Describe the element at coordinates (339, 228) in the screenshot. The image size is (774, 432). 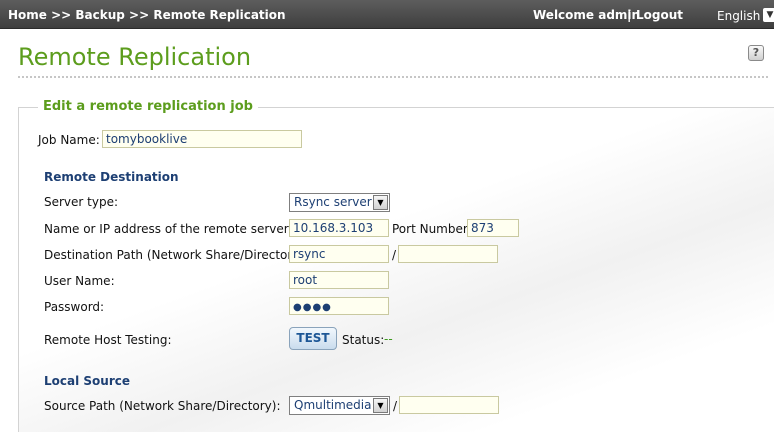
I see `remote-server-input: 10.168.3.103` at that location.